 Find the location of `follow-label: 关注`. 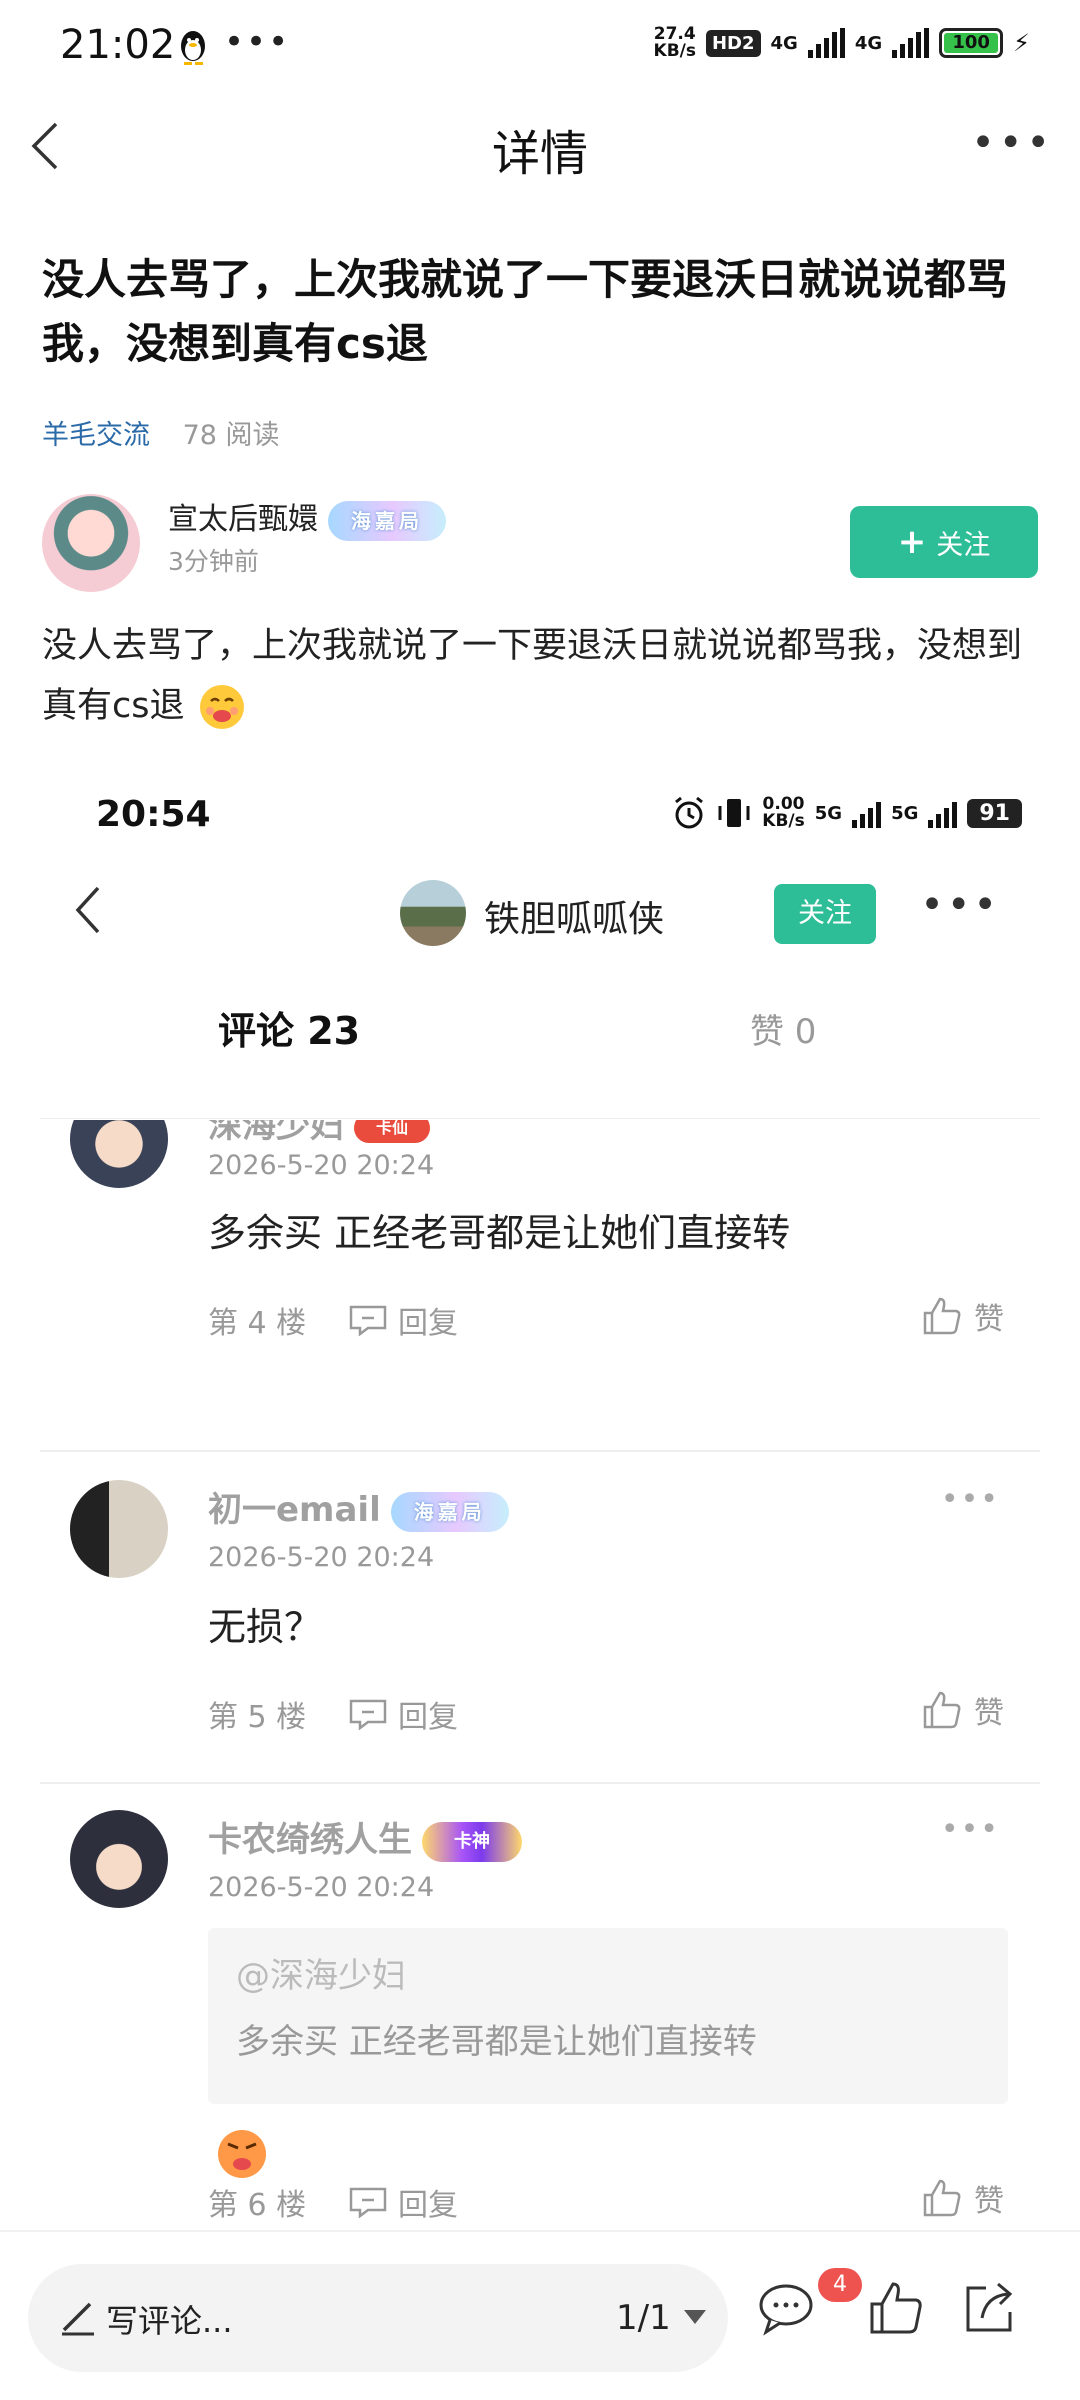

follow-label: 关注 is located at coordinates (963, 545).